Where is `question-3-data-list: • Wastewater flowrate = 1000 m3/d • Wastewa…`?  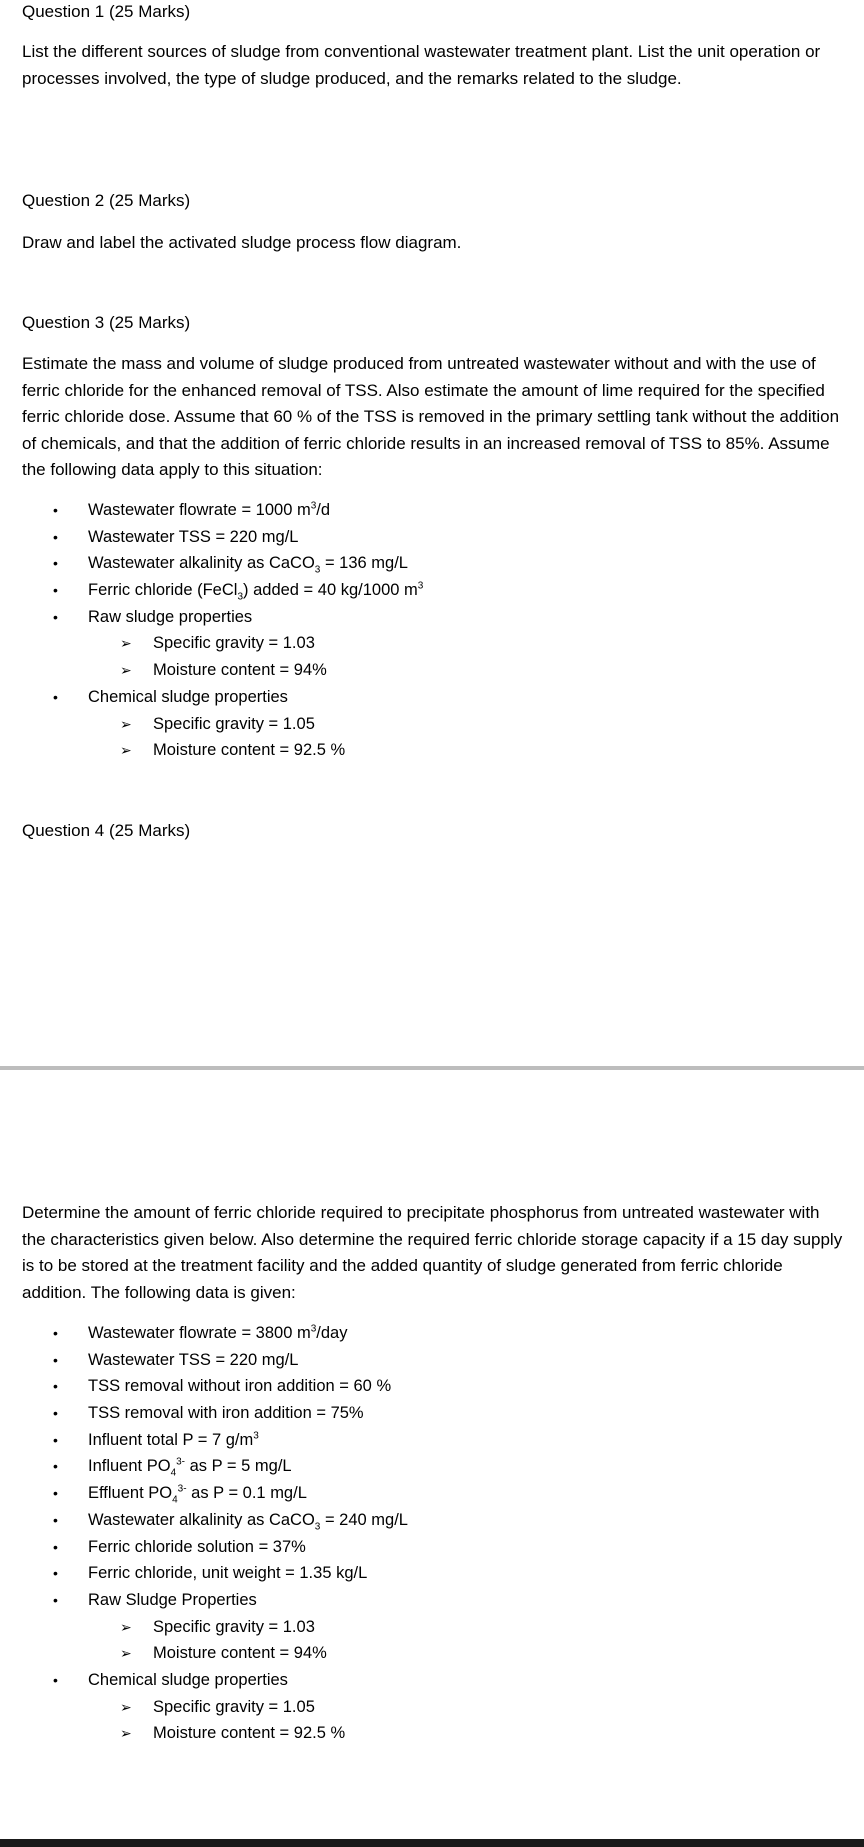 question-3-data-list: • Wastewater flowrate = 1000 m3/d • Wastewa… is located at coordinates (211, 630).